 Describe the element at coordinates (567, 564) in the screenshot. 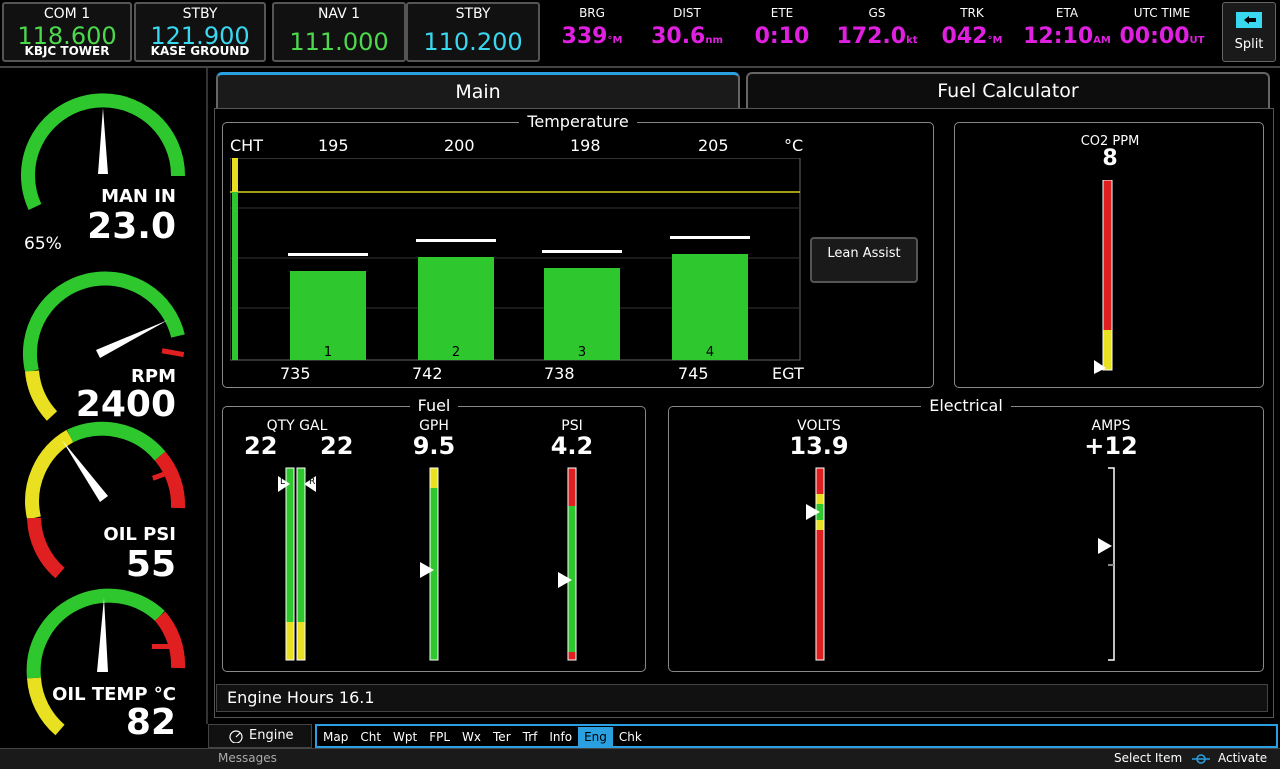

I see `fuel-pressure-bar-gauge` at that location.